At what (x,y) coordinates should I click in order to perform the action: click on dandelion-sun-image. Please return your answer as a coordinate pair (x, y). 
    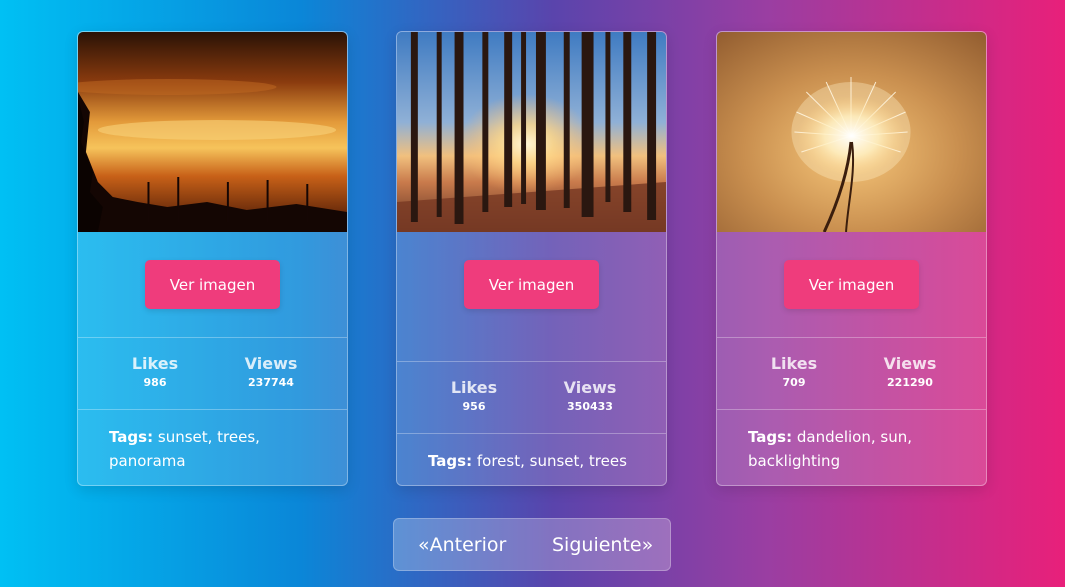
    Looking at the image, I should click on (851, 132).